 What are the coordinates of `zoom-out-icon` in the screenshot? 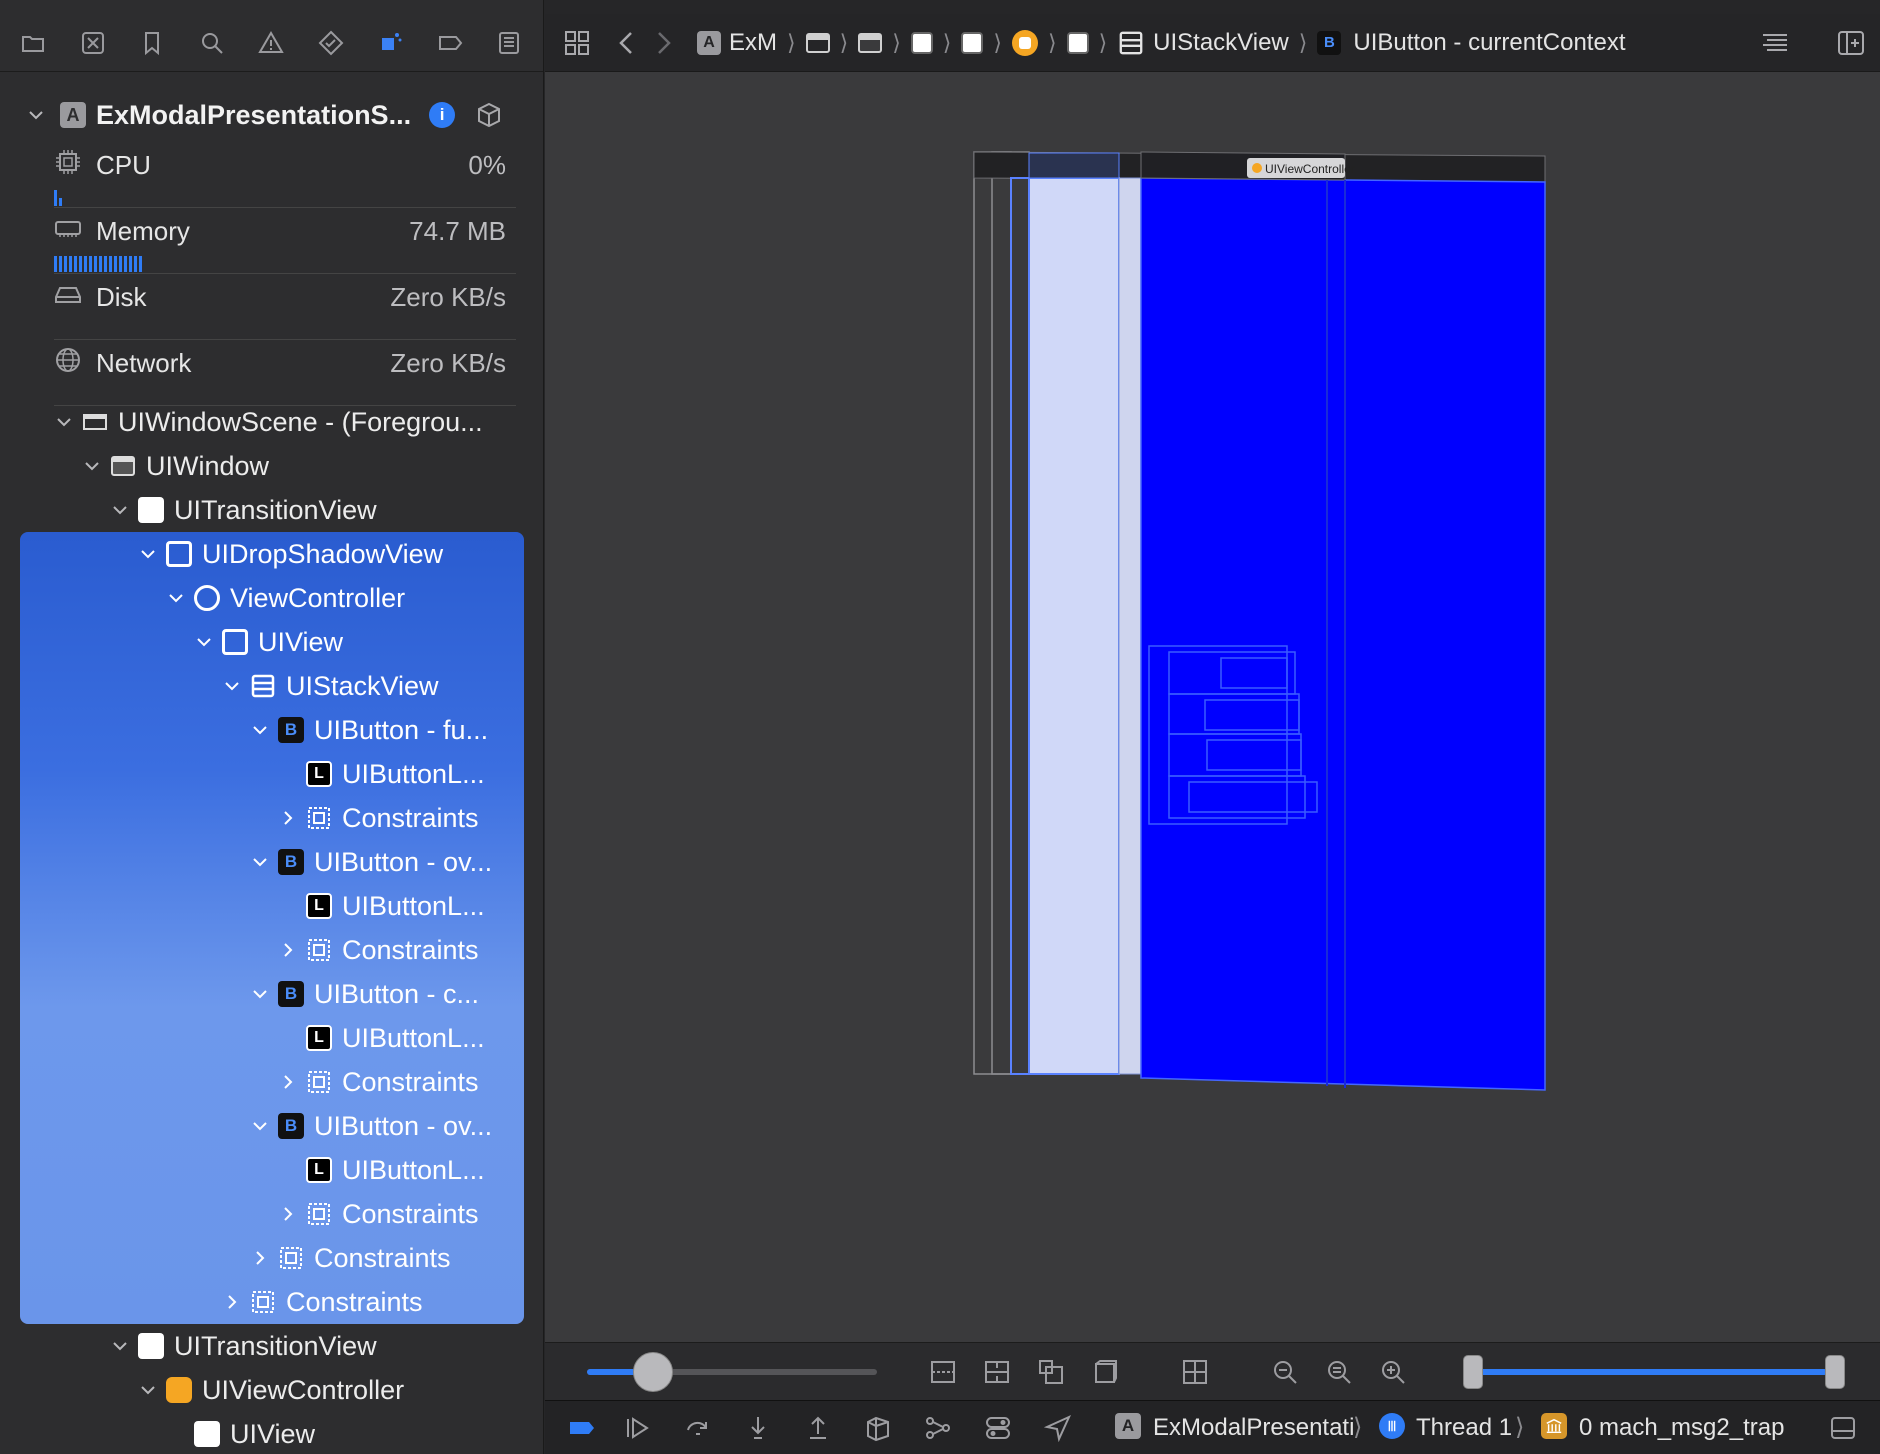 It's located at (1285, 1372).